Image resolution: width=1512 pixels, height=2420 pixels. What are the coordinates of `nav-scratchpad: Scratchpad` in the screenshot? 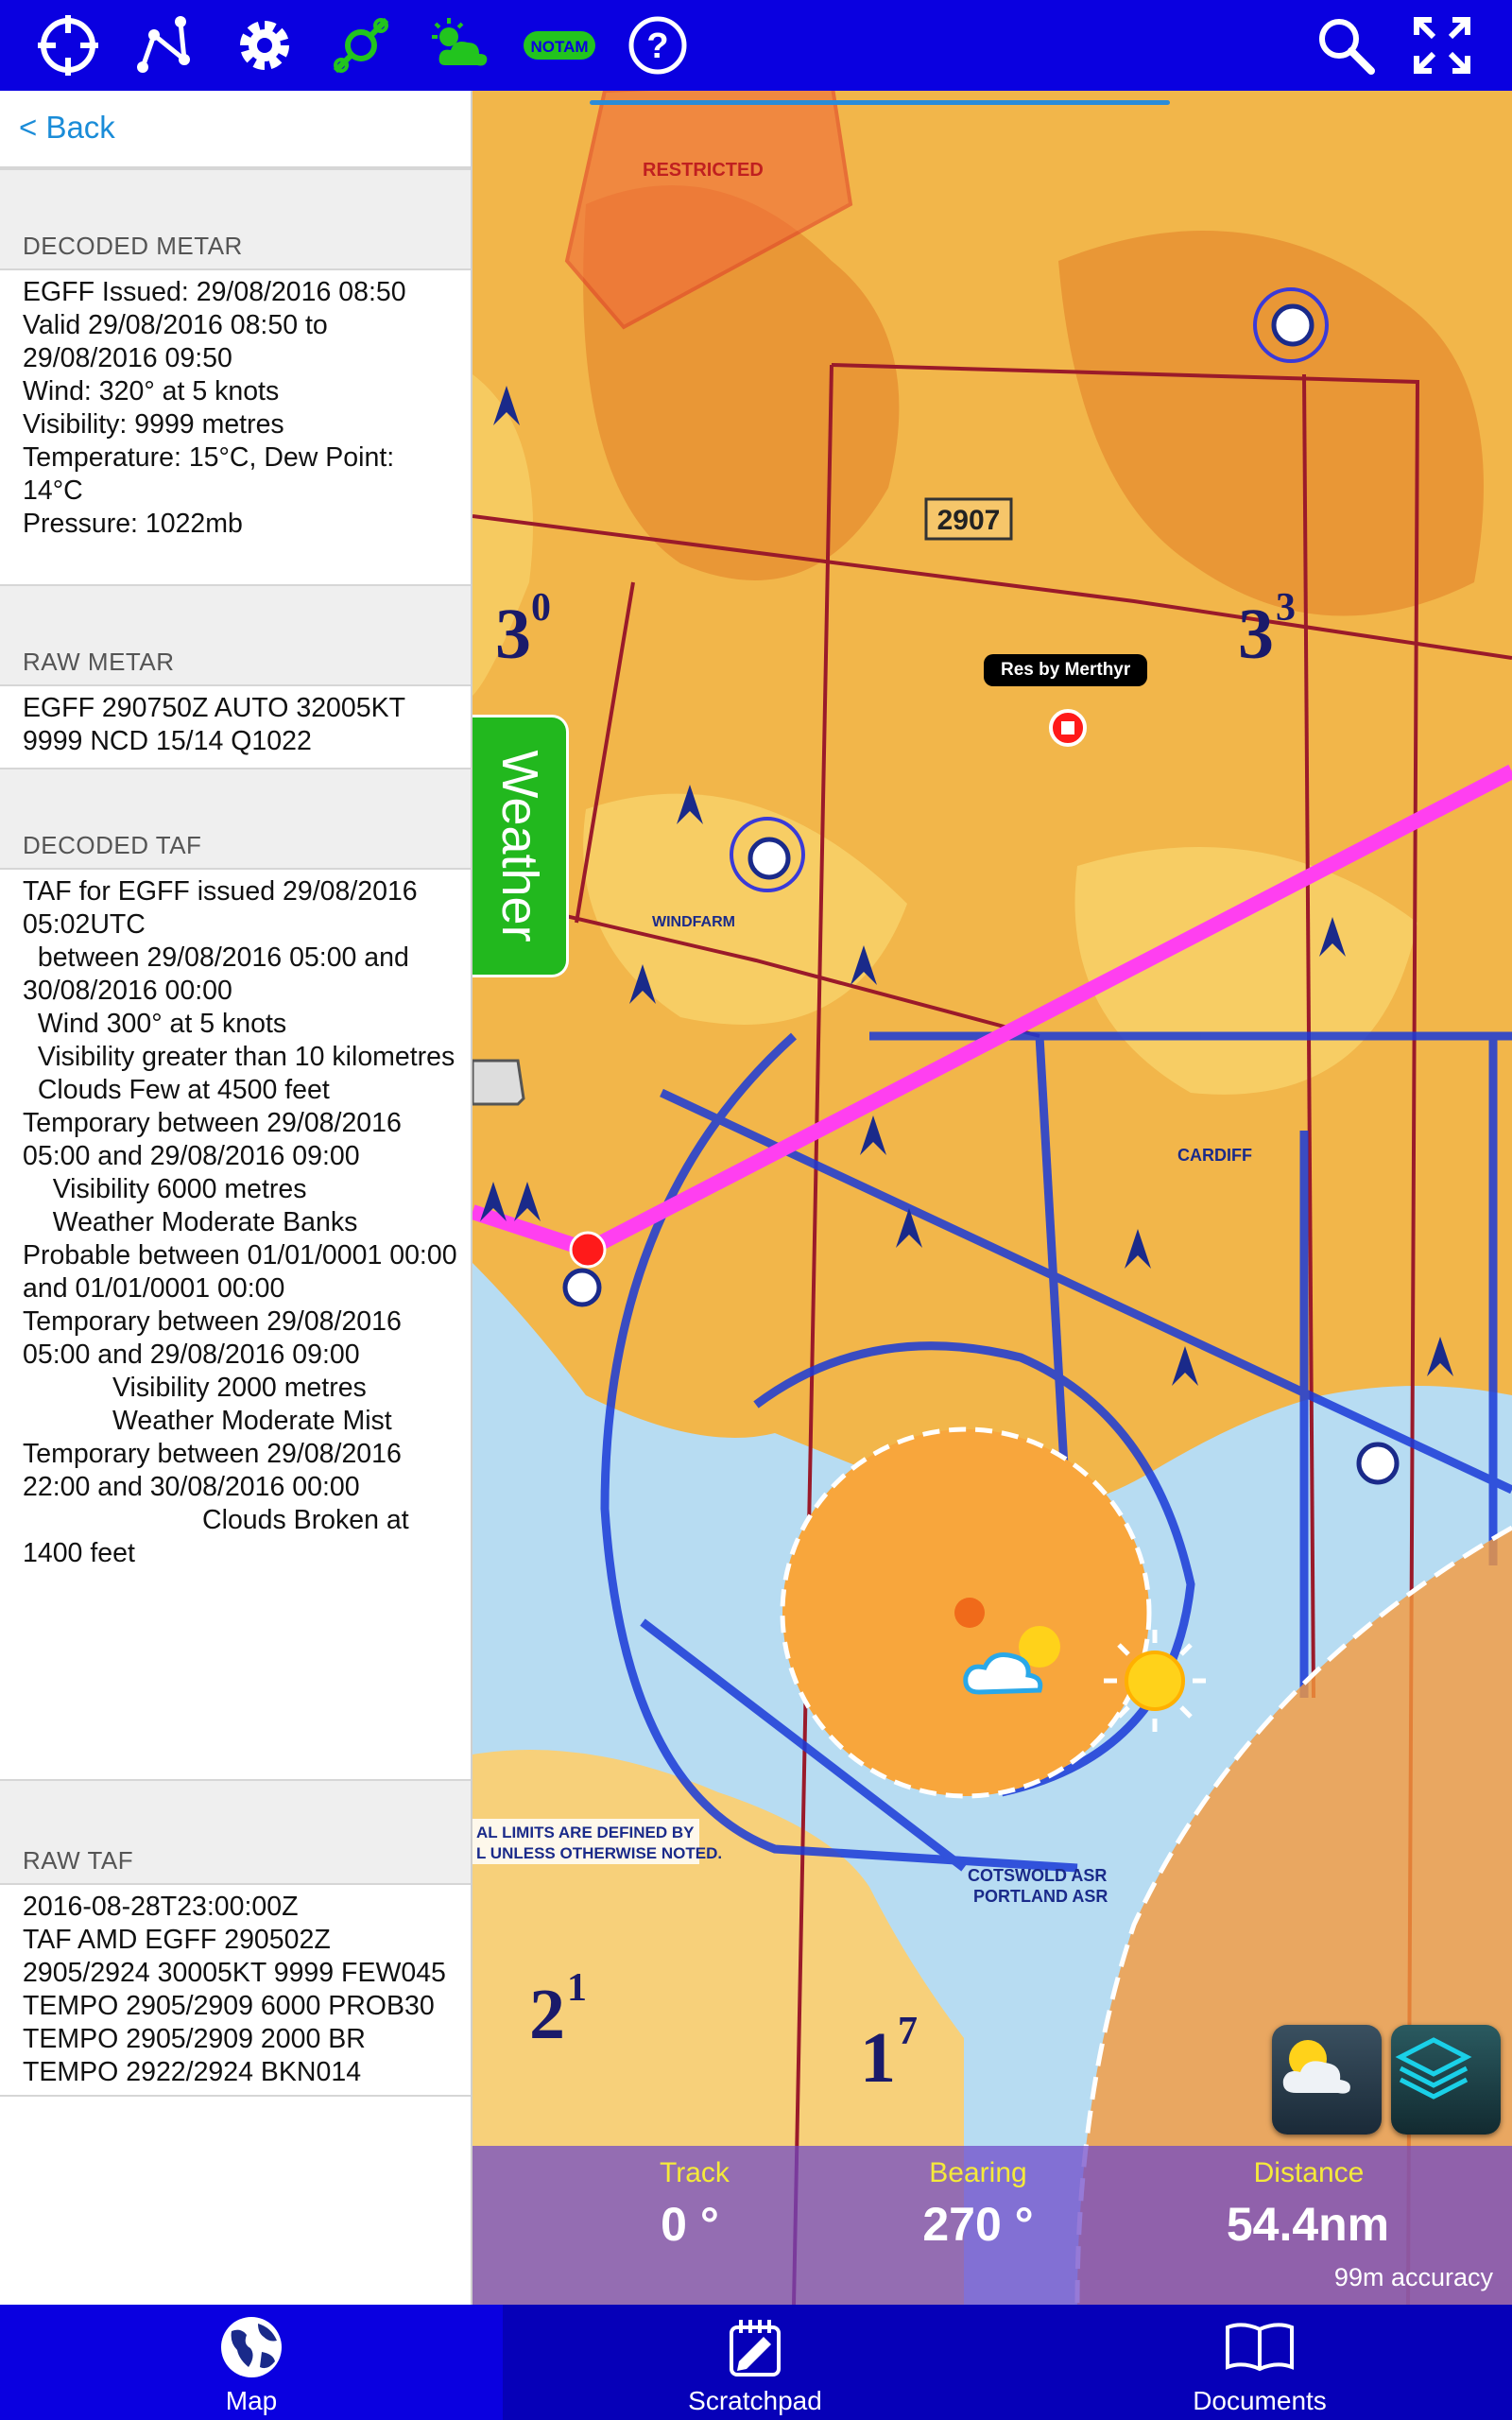 It's located at (755, 2362).